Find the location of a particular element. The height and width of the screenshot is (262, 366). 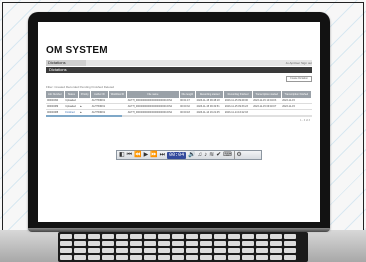

user-links: Jo ApiUser Sign out is located at coordinates (299, 63).